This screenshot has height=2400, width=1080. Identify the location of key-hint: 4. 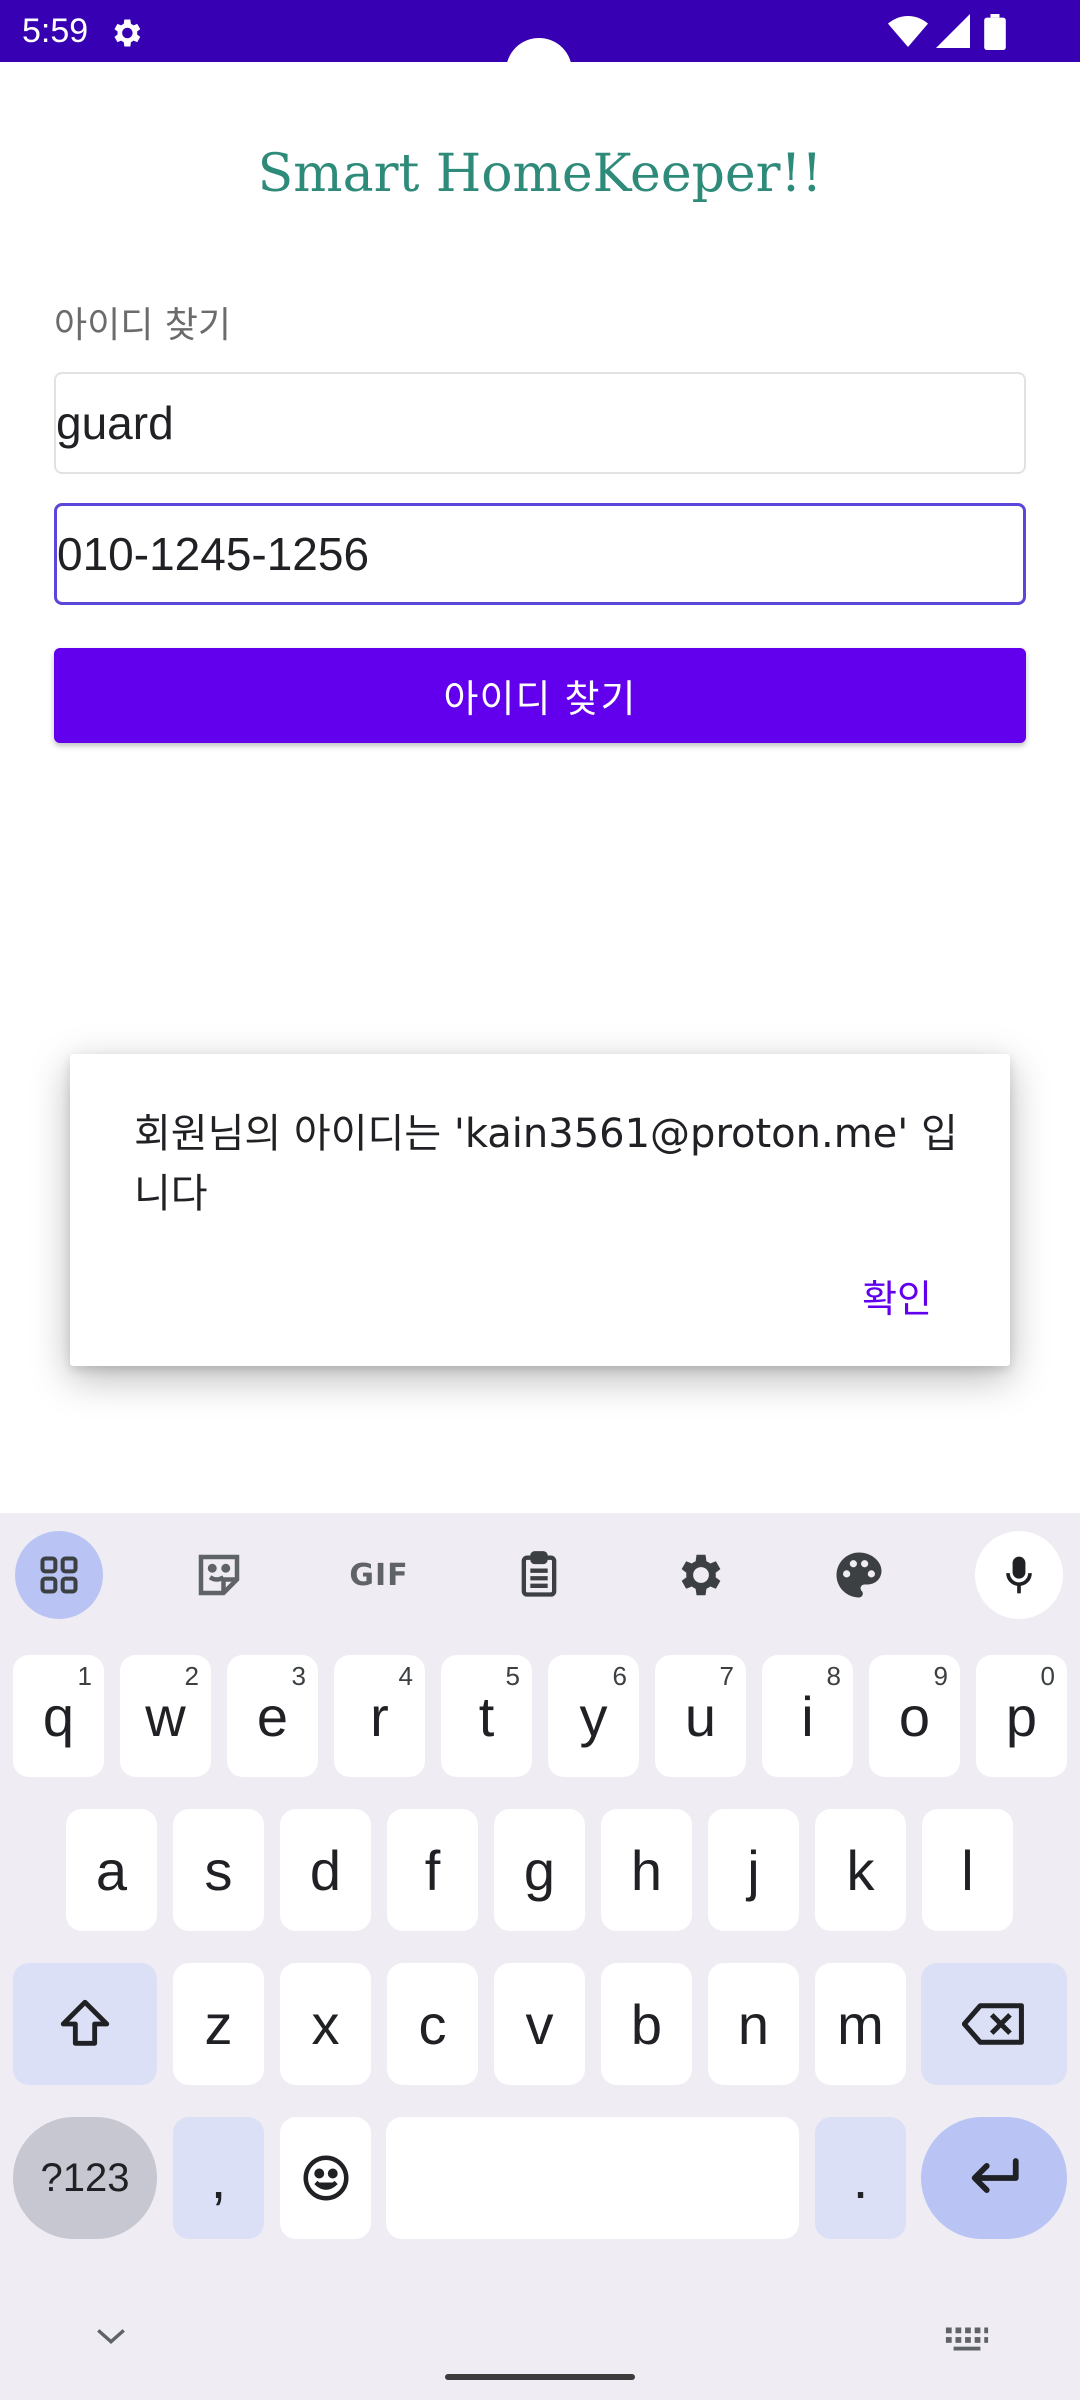
(405, 1676).